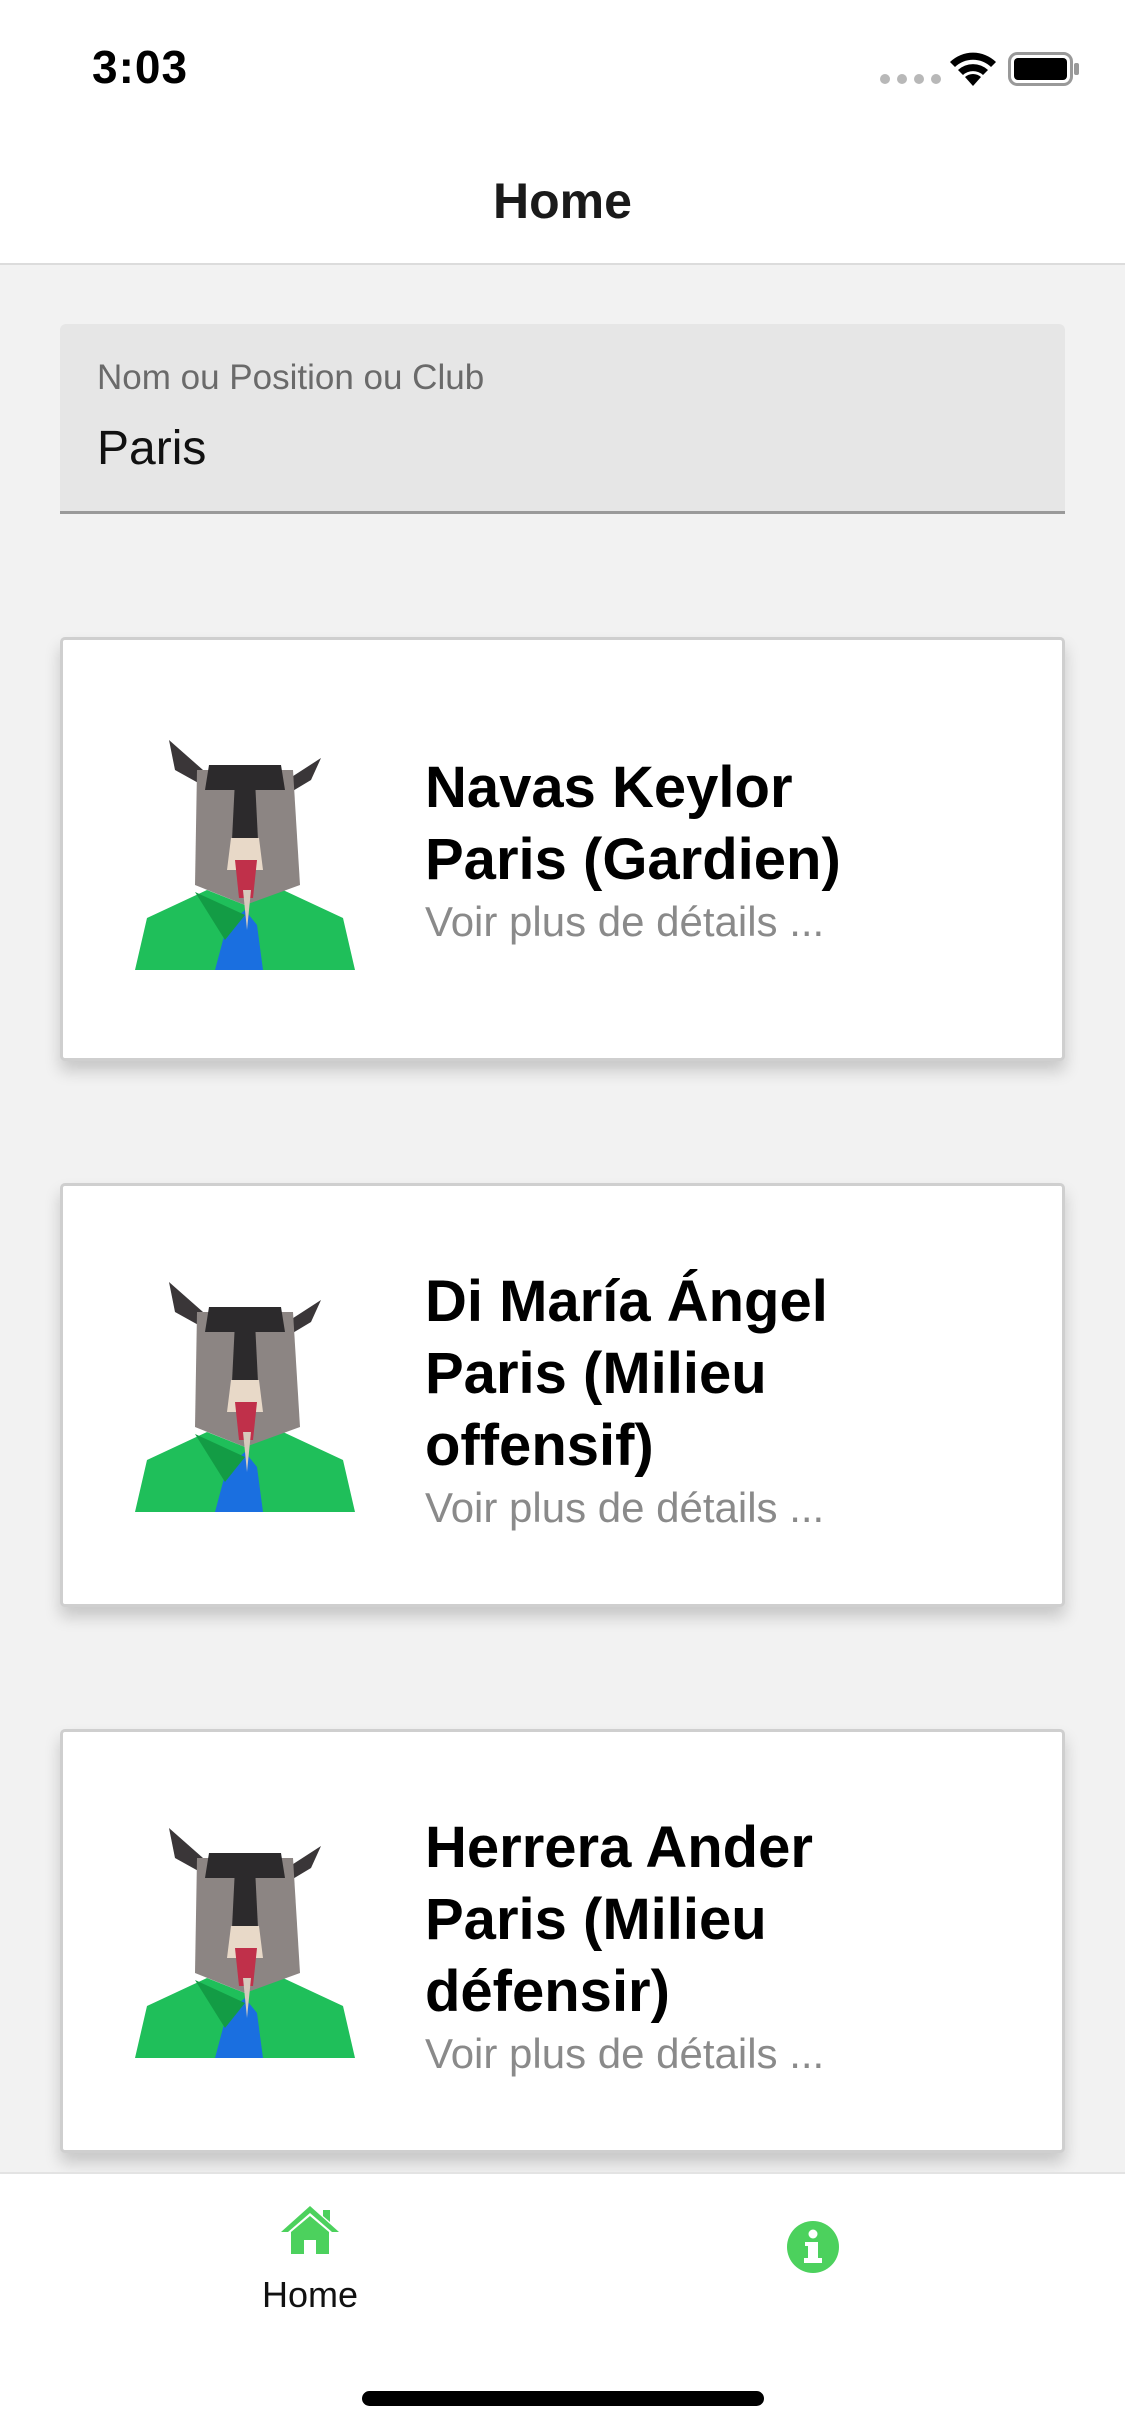  What do you see at coordinates (562, 419) in the screenshot?
I see `search-field: Nom ou Position ou Club Paris` at bounding box center [562, 419].